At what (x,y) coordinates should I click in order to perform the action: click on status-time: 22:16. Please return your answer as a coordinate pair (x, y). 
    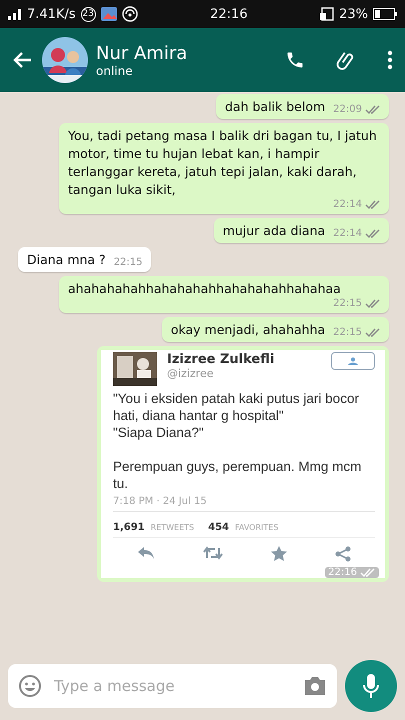
    Looking at the image, I should click on (229, 14).